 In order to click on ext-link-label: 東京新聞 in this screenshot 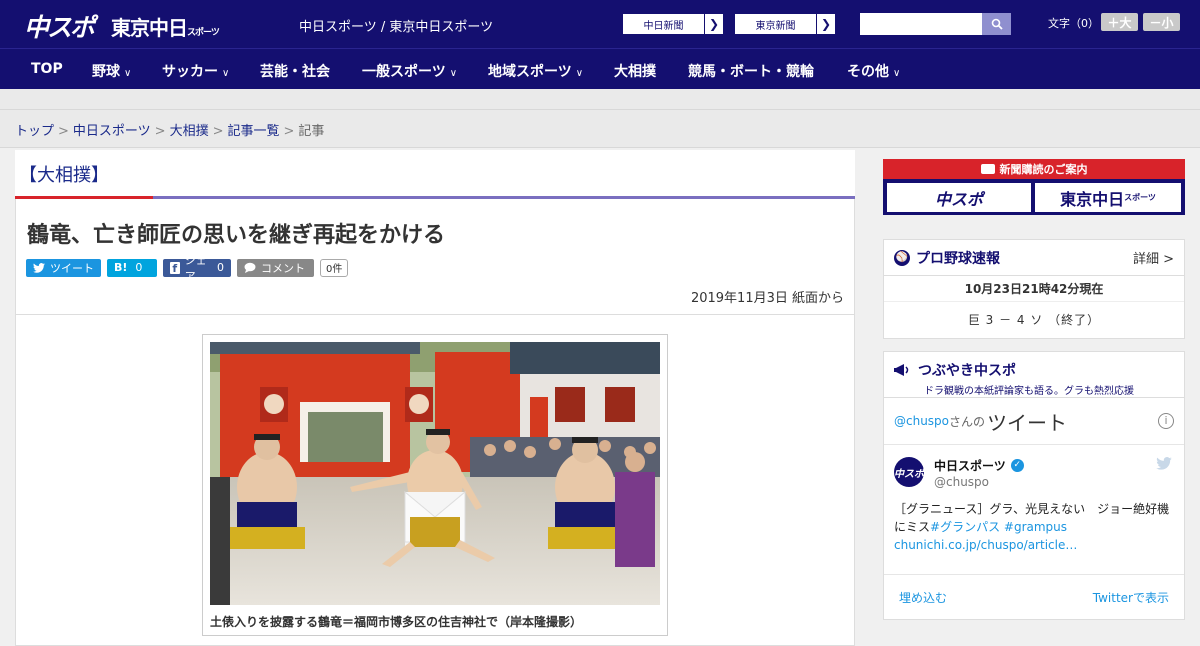, I will do `click(776, 24)`.